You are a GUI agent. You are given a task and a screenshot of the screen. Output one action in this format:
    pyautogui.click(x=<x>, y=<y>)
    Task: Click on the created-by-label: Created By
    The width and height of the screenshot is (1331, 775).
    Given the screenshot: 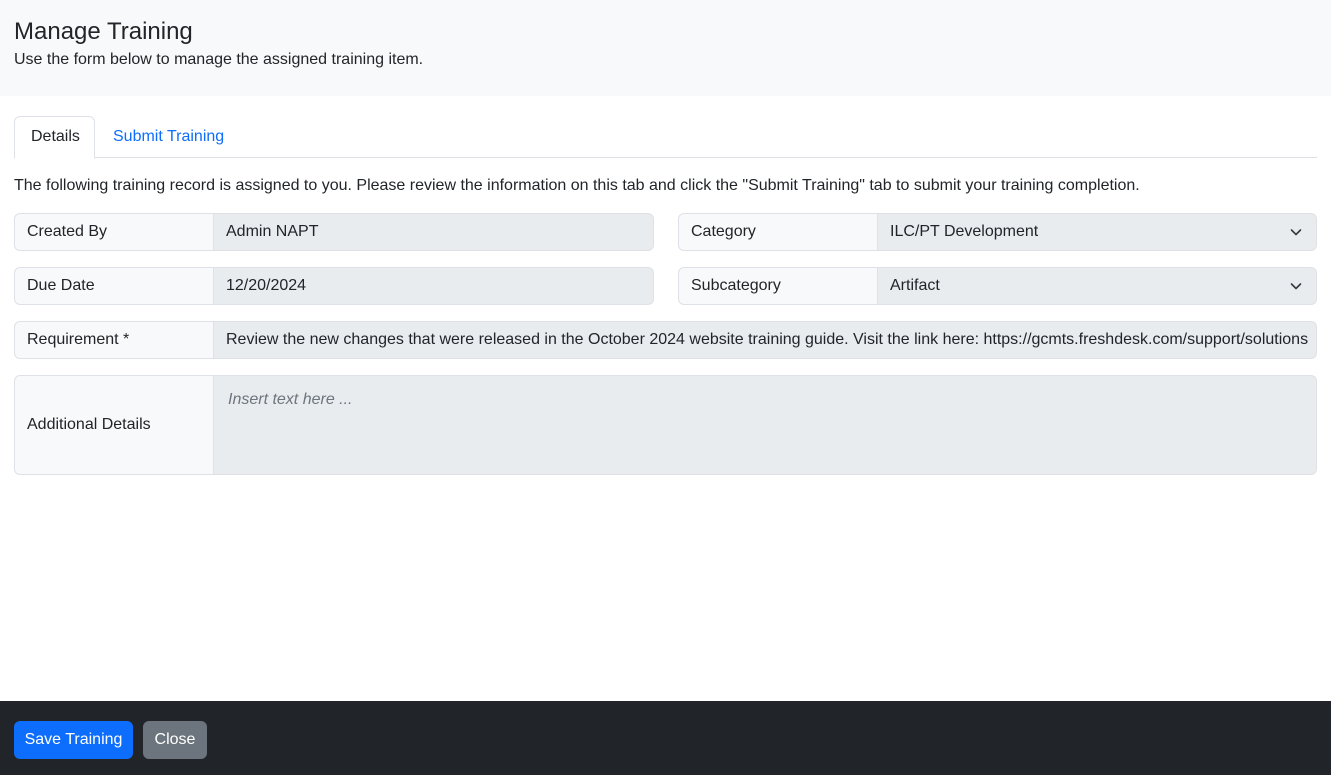 What is the action you would take?
    pyautogui.click(x=113, y=232)
    